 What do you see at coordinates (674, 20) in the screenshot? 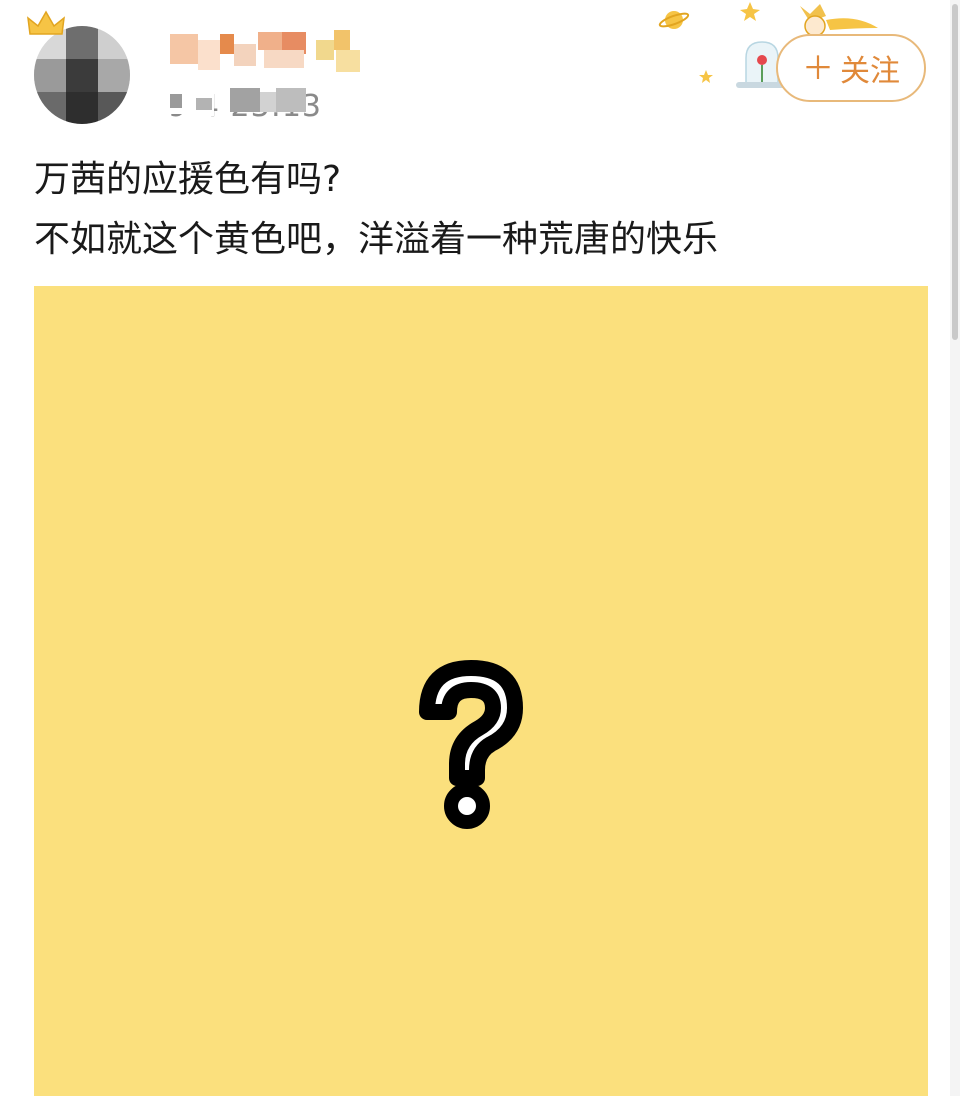
I see `planet-icon` at bounding box center [674, 20].